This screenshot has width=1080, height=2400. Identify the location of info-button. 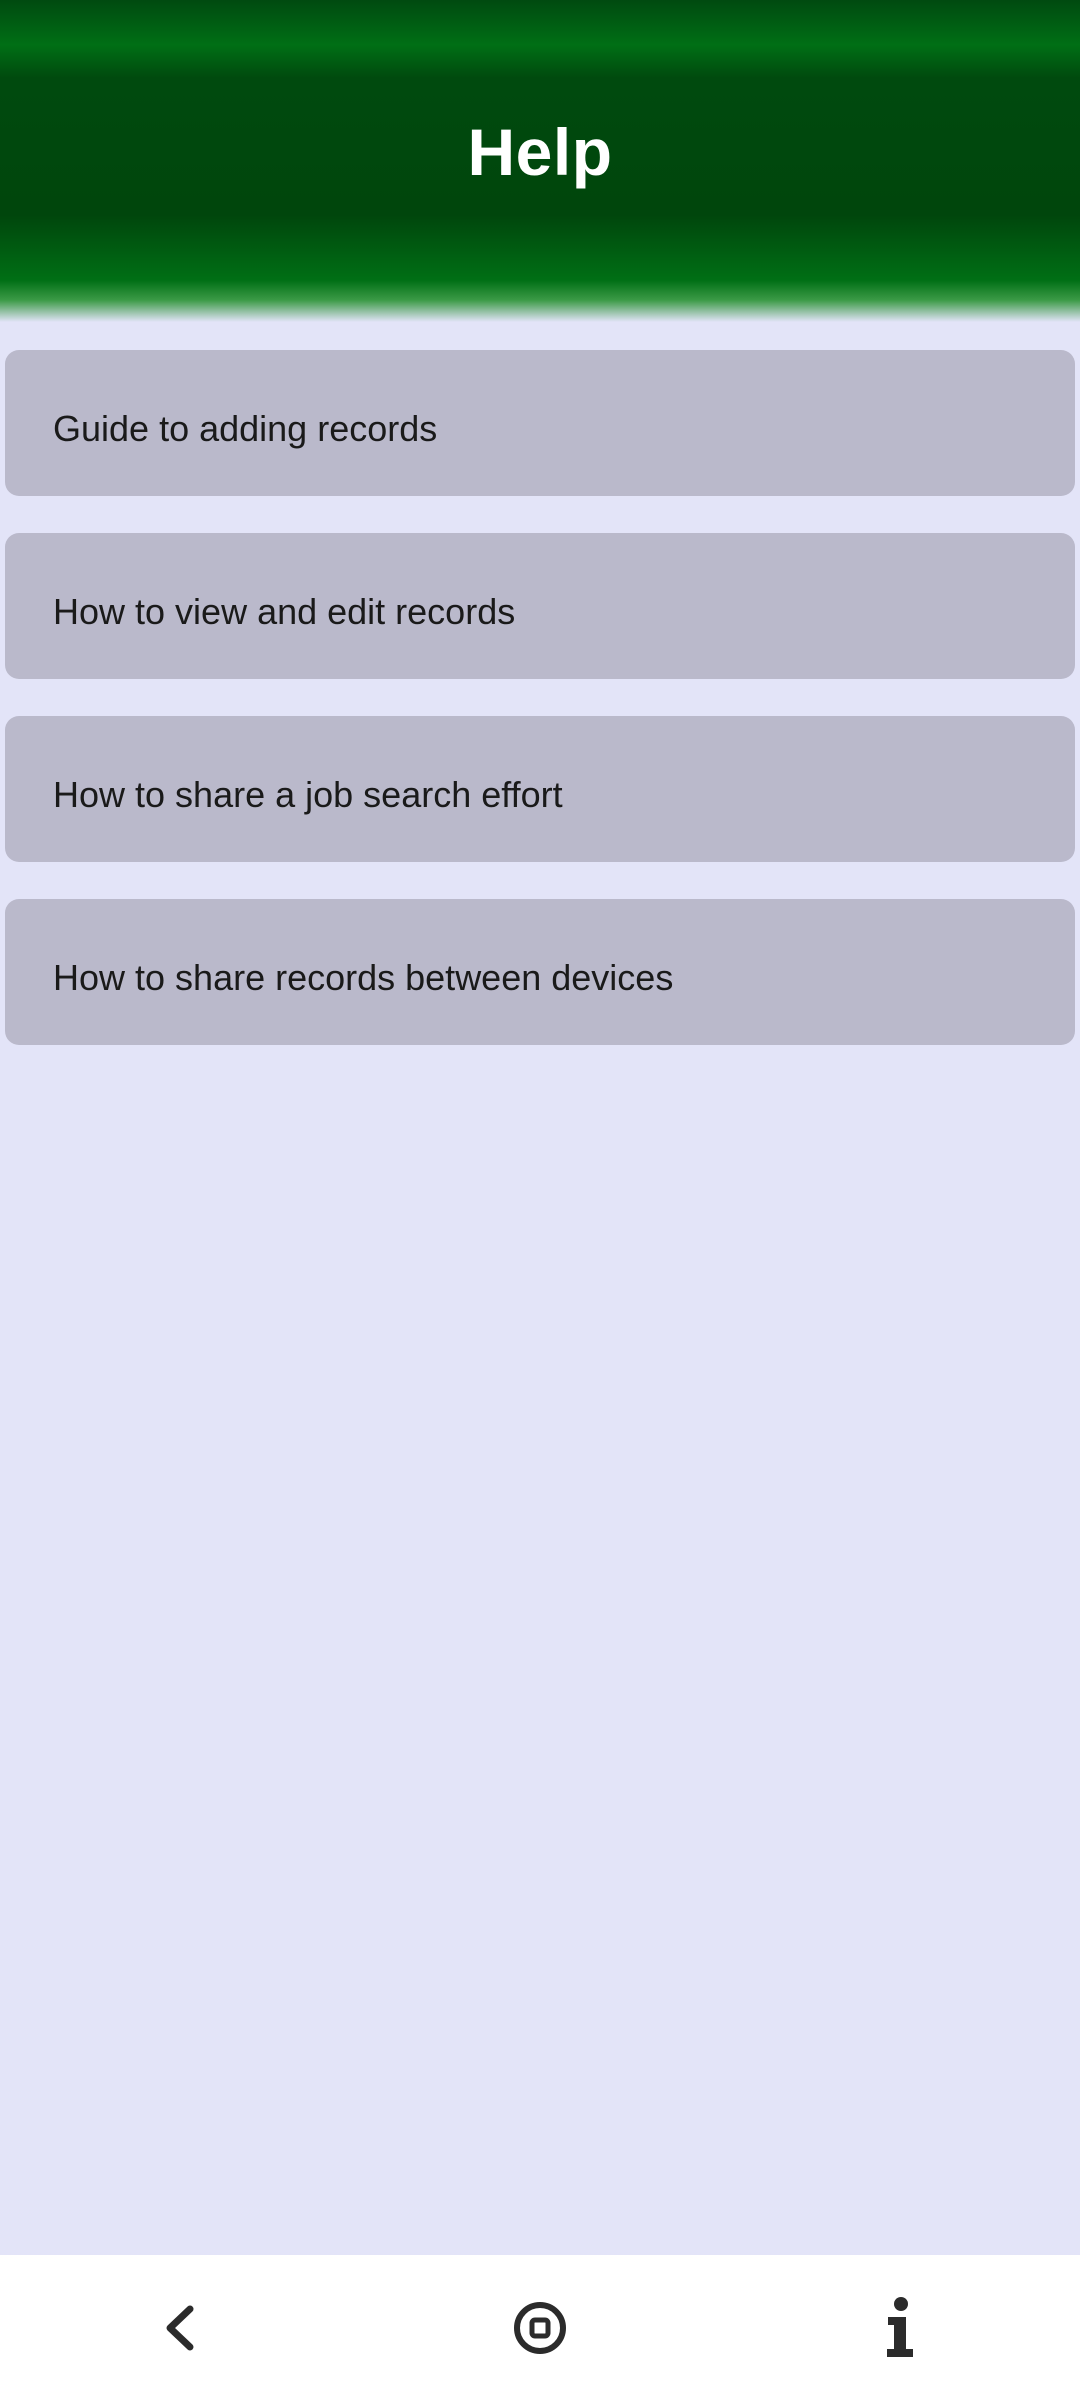
(900, 2327).